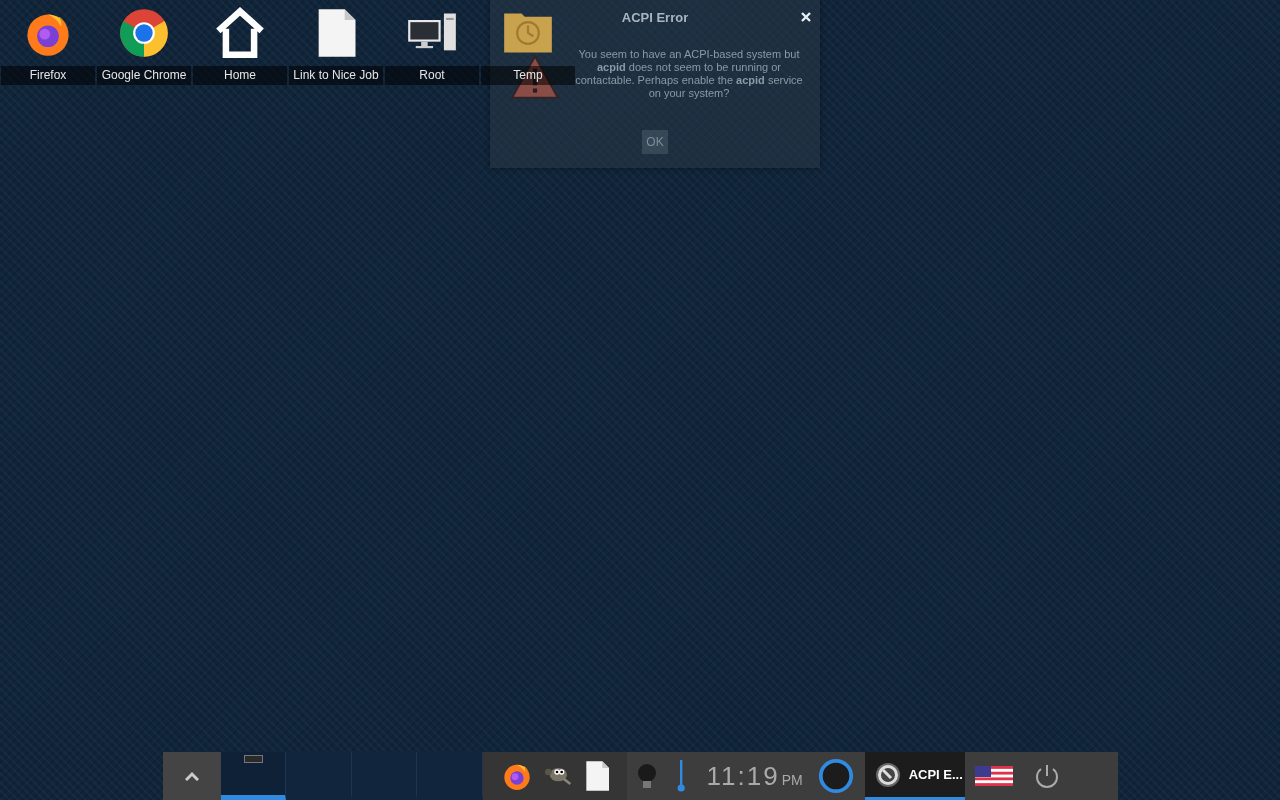 Image resolution: width=1280 pixels, height=800 pixels. Describe the element at coordinates (835, 776) in the screenshot. I see `ring-icon` at that location.